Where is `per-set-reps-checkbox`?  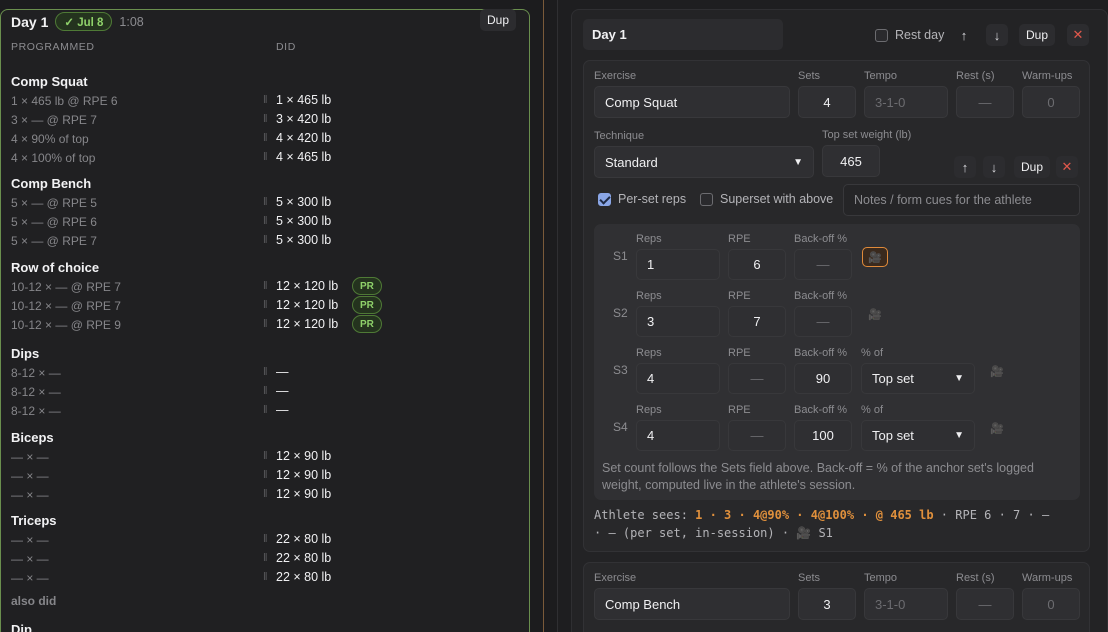
per-set-reps-checkbox is located at coordinates (604, 199).